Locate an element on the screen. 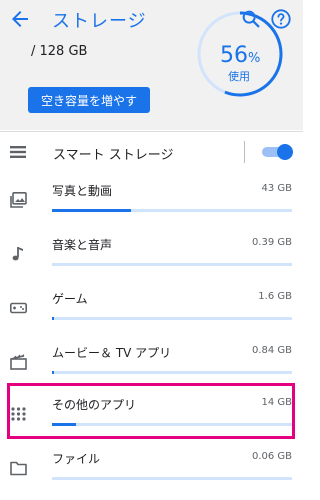 Image resolution: width=320 pixels, height=500 pixels. usage-label: 使用 is located at coordinates (239, 76).